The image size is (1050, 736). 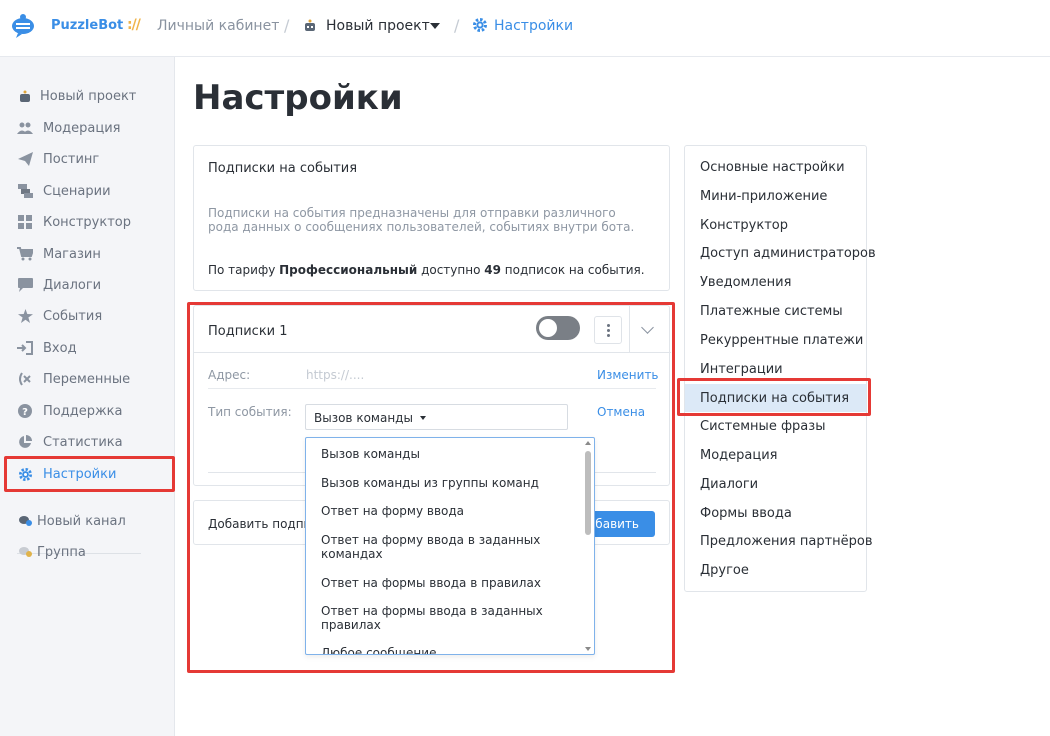 I want to click on settings-nav-item: Платежные системы, so click(x=775, y=311).